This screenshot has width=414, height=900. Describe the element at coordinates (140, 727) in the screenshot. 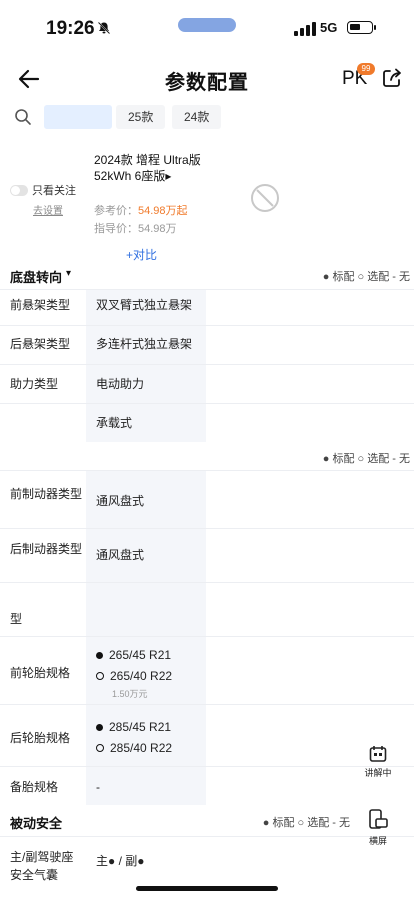

I see `tire-option-text: 285/45 R21` at that location.